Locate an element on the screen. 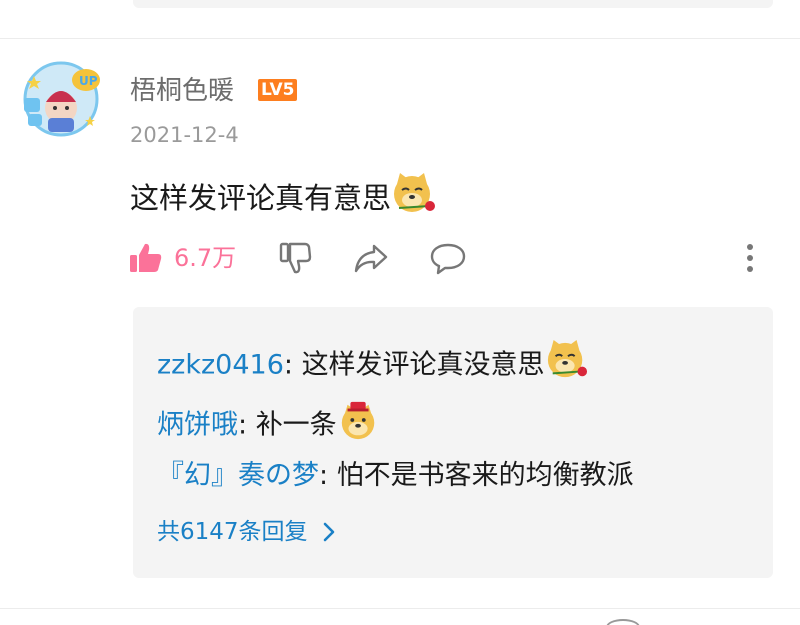 The height and width of the screenshot is (625, 800). more-options-button is located at coordinates (750, 258).